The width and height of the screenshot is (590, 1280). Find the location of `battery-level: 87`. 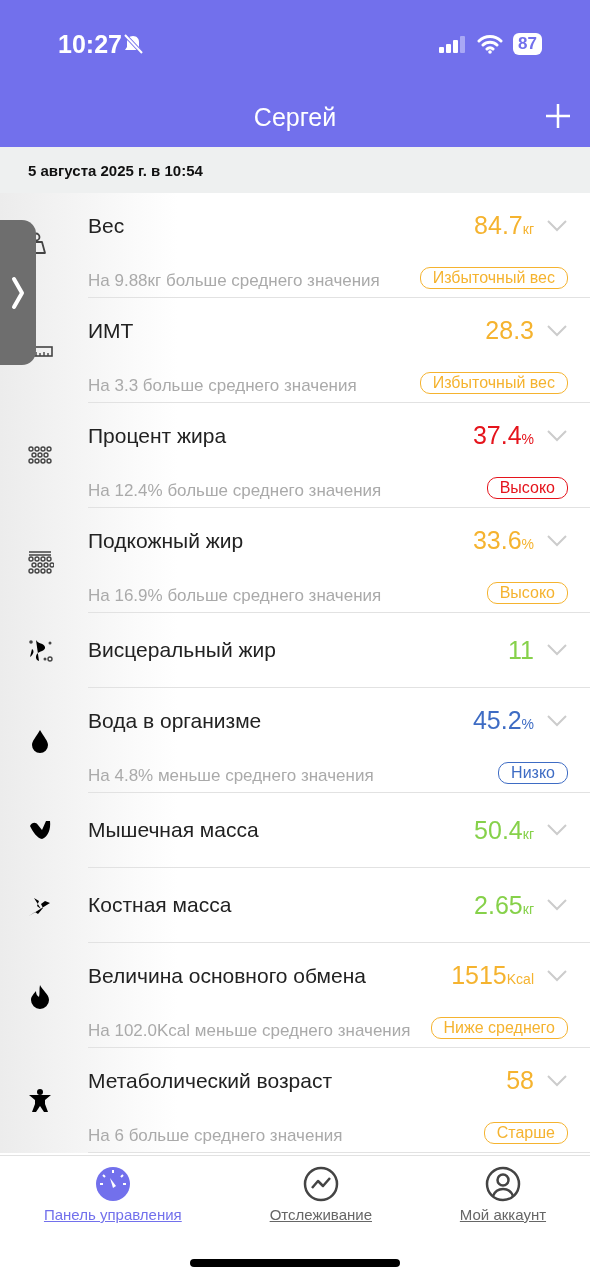

battery-level: 87 is located at coordinates (527, 44).